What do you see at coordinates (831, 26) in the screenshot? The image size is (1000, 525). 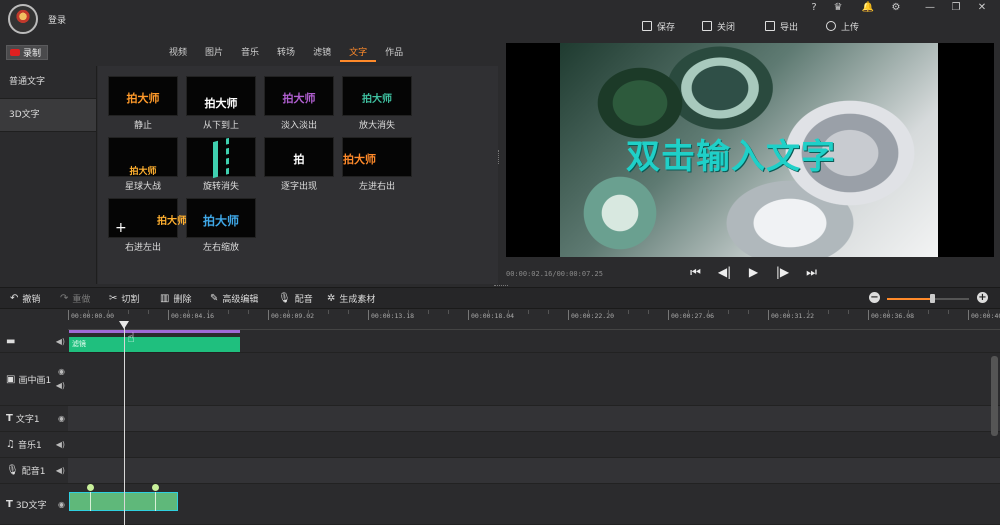 I see `upload-icon` at bounding box center [831, 26].